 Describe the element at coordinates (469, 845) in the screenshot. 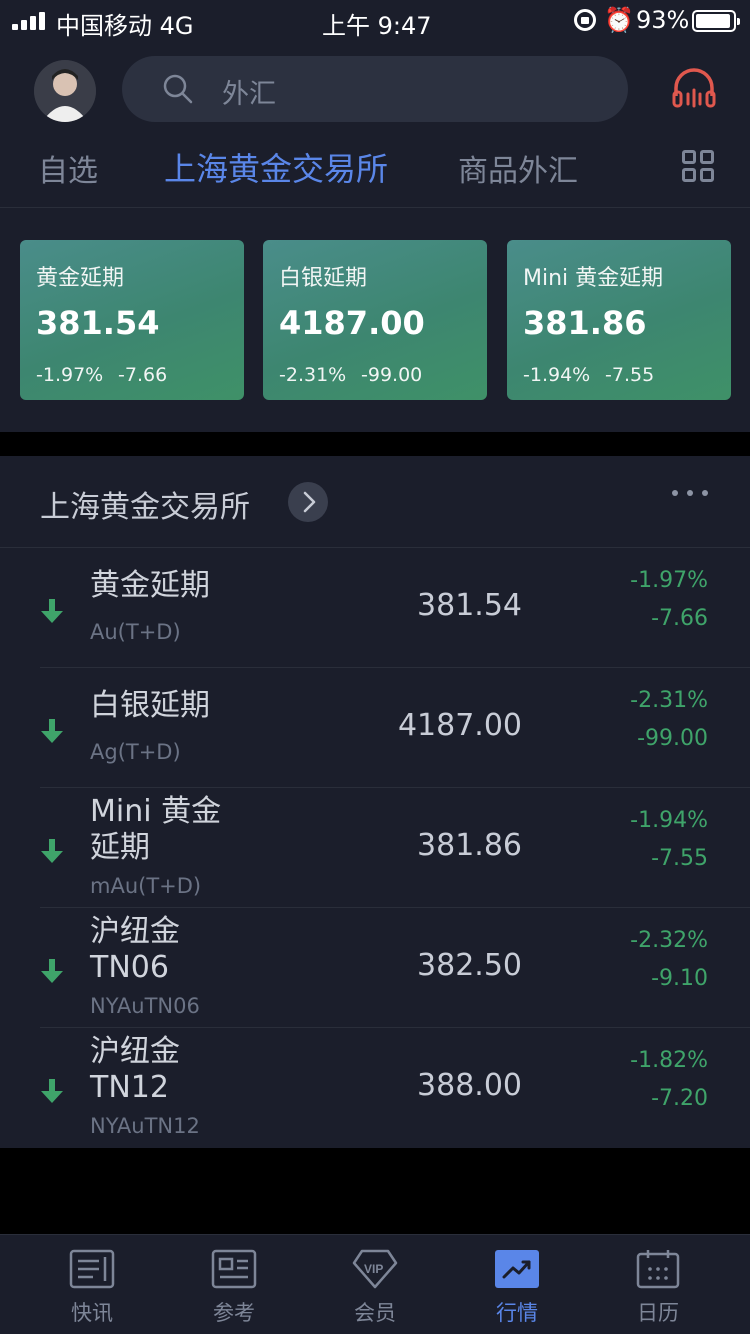

I see `quote-price: 381.86` at that location.